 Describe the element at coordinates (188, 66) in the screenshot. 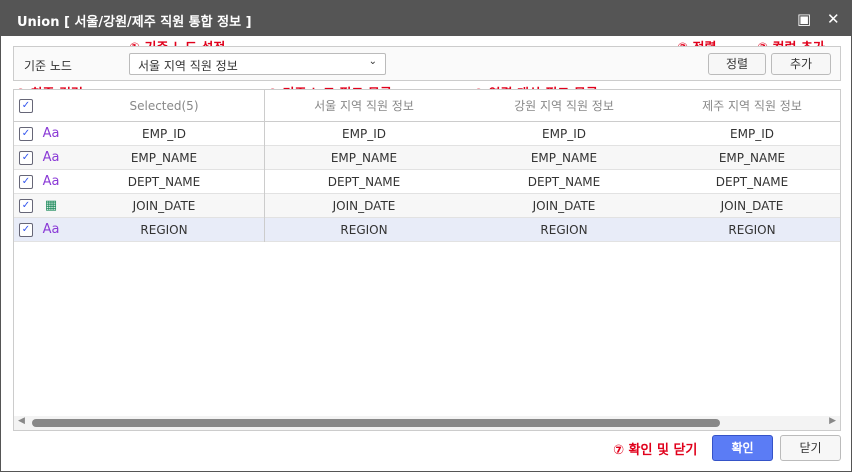

I see `base-node-select-value: 서울 지역 직원 정보` at that location.